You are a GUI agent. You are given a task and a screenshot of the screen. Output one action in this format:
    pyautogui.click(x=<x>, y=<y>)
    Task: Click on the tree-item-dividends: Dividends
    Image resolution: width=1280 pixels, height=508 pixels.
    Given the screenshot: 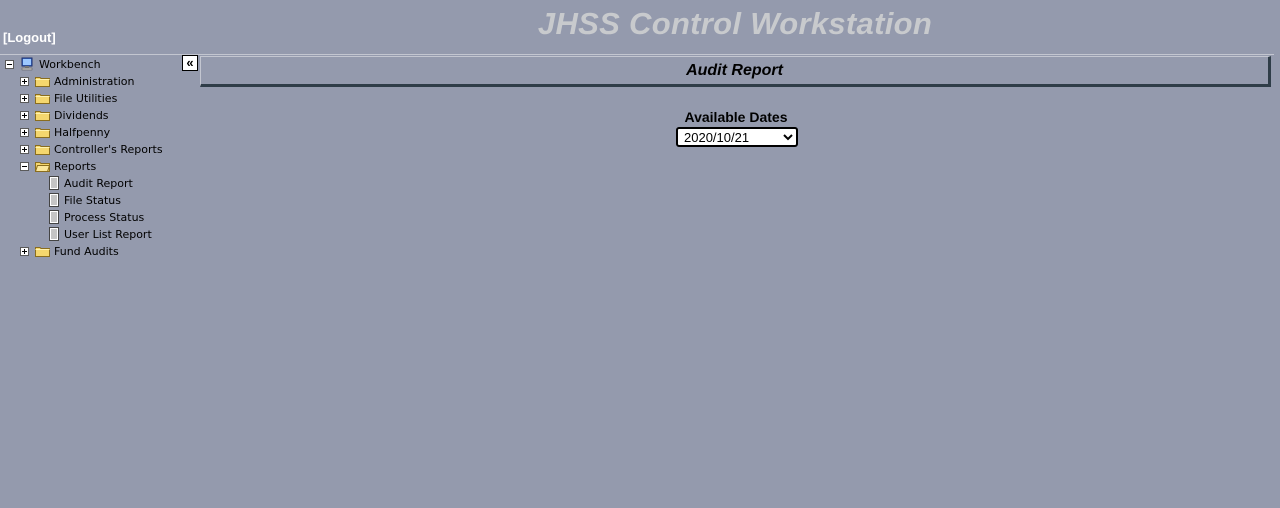 What is the action you would take?
    pyautogui.click(x=64, y=115)
    